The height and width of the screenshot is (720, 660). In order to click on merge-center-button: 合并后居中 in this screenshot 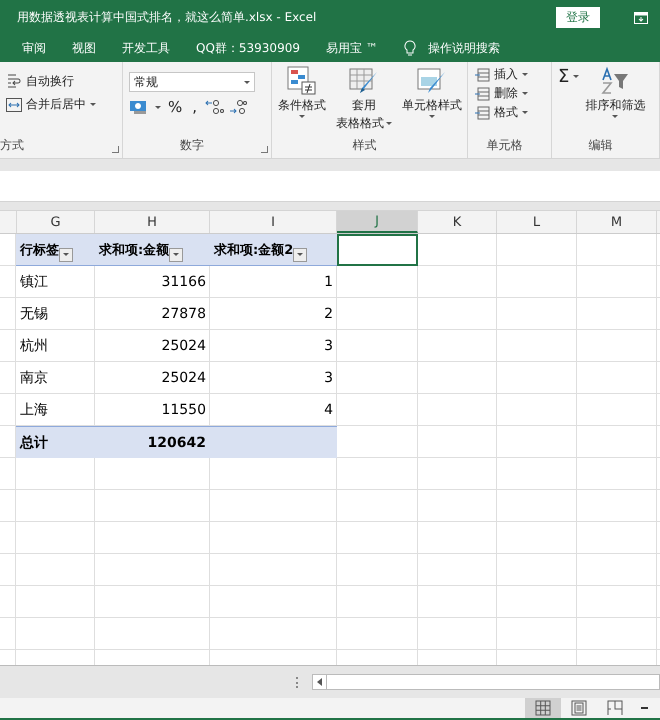, I will do `click(56, 104)`.